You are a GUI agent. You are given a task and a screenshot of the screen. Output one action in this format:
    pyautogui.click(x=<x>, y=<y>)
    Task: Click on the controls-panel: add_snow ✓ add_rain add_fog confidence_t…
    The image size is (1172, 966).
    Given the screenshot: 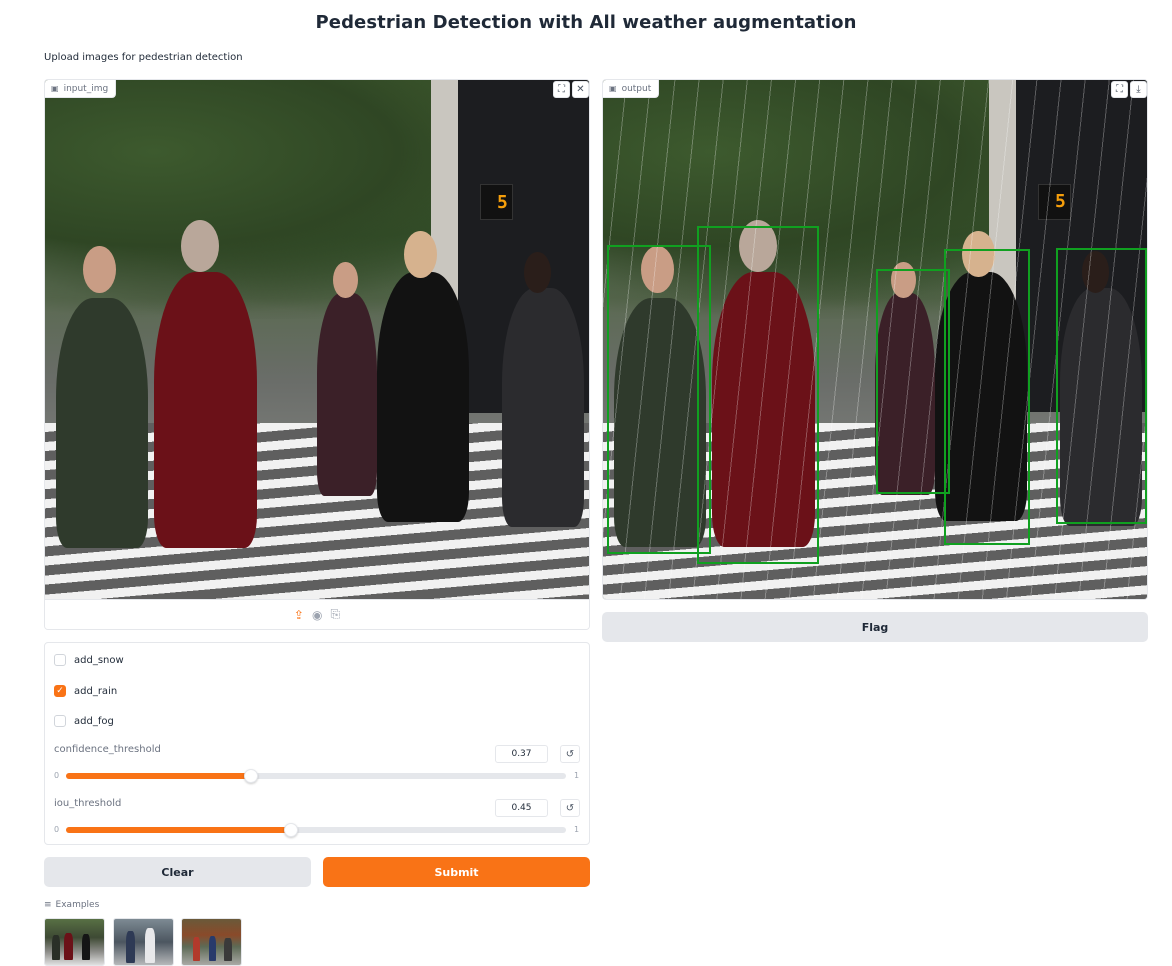 What is the action you would take?
    pyautogui.click(x=317, y=743)
    